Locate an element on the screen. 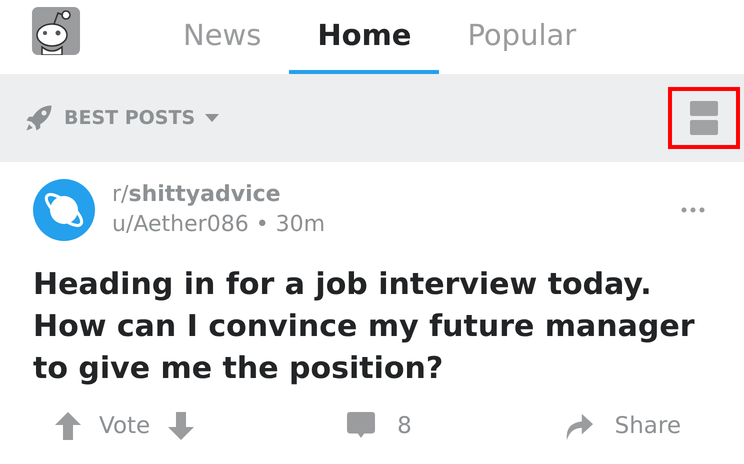  share-icon is located at coordinates (578, 426).